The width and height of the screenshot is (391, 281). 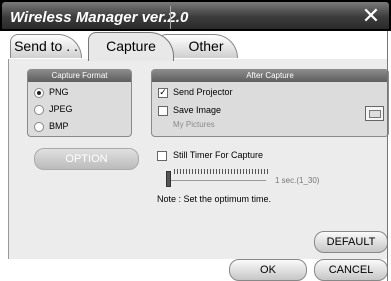 I want to click on still-timer-label: Still Timer For Capture, so click(x=218, y=155).